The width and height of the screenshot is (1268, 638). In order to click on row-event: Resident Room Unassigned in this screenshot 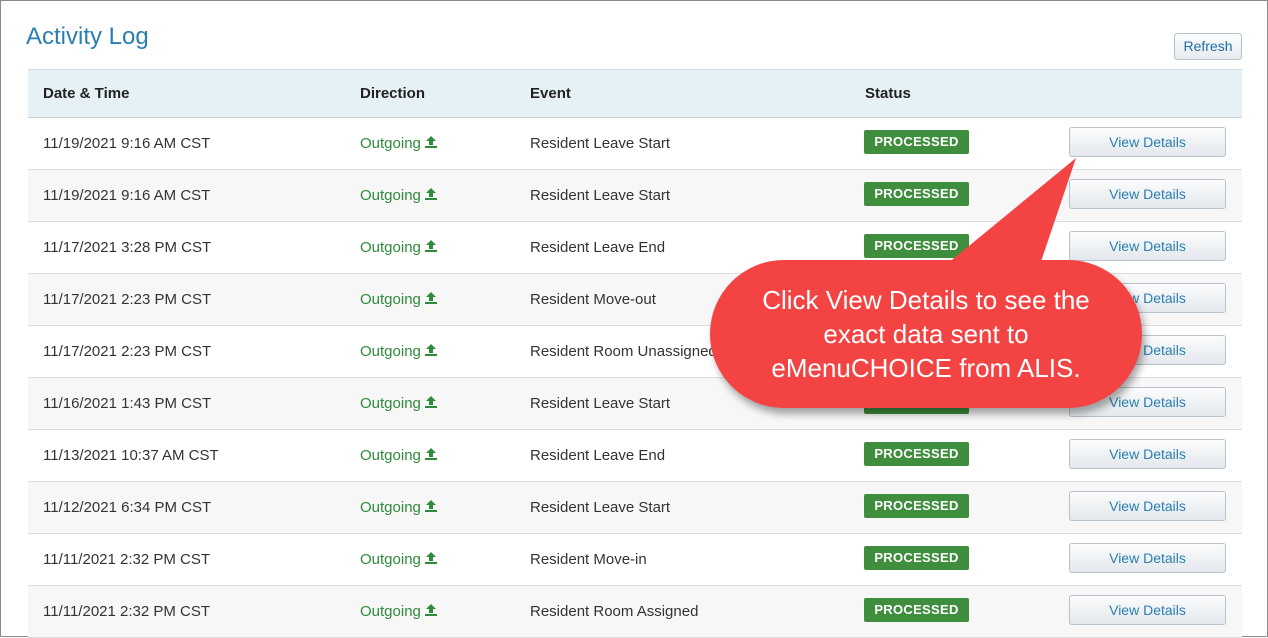, I will do `click(623, 351)`.